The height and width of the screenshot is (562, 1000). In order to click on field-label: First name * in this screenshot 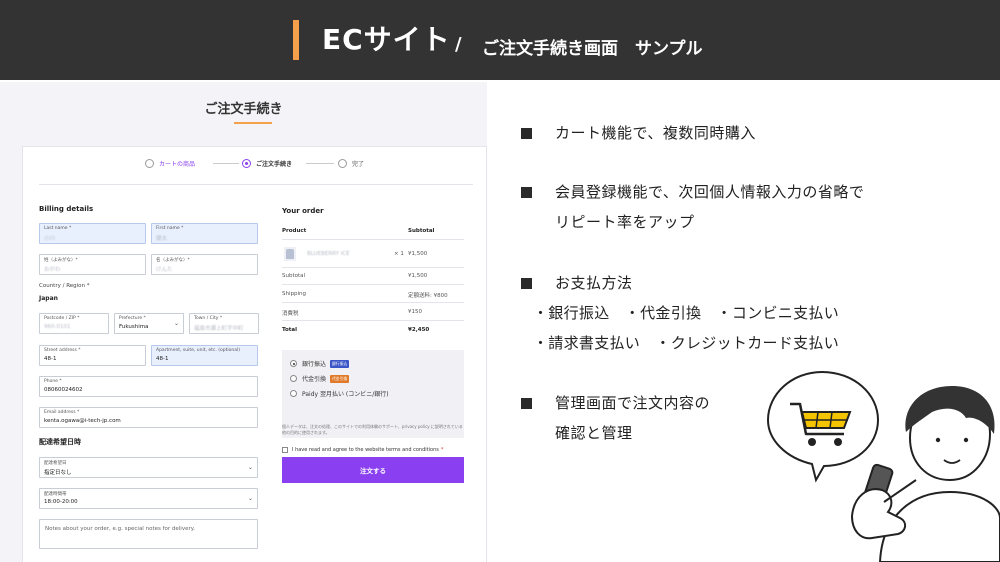, I will do `click(170, 228)`.